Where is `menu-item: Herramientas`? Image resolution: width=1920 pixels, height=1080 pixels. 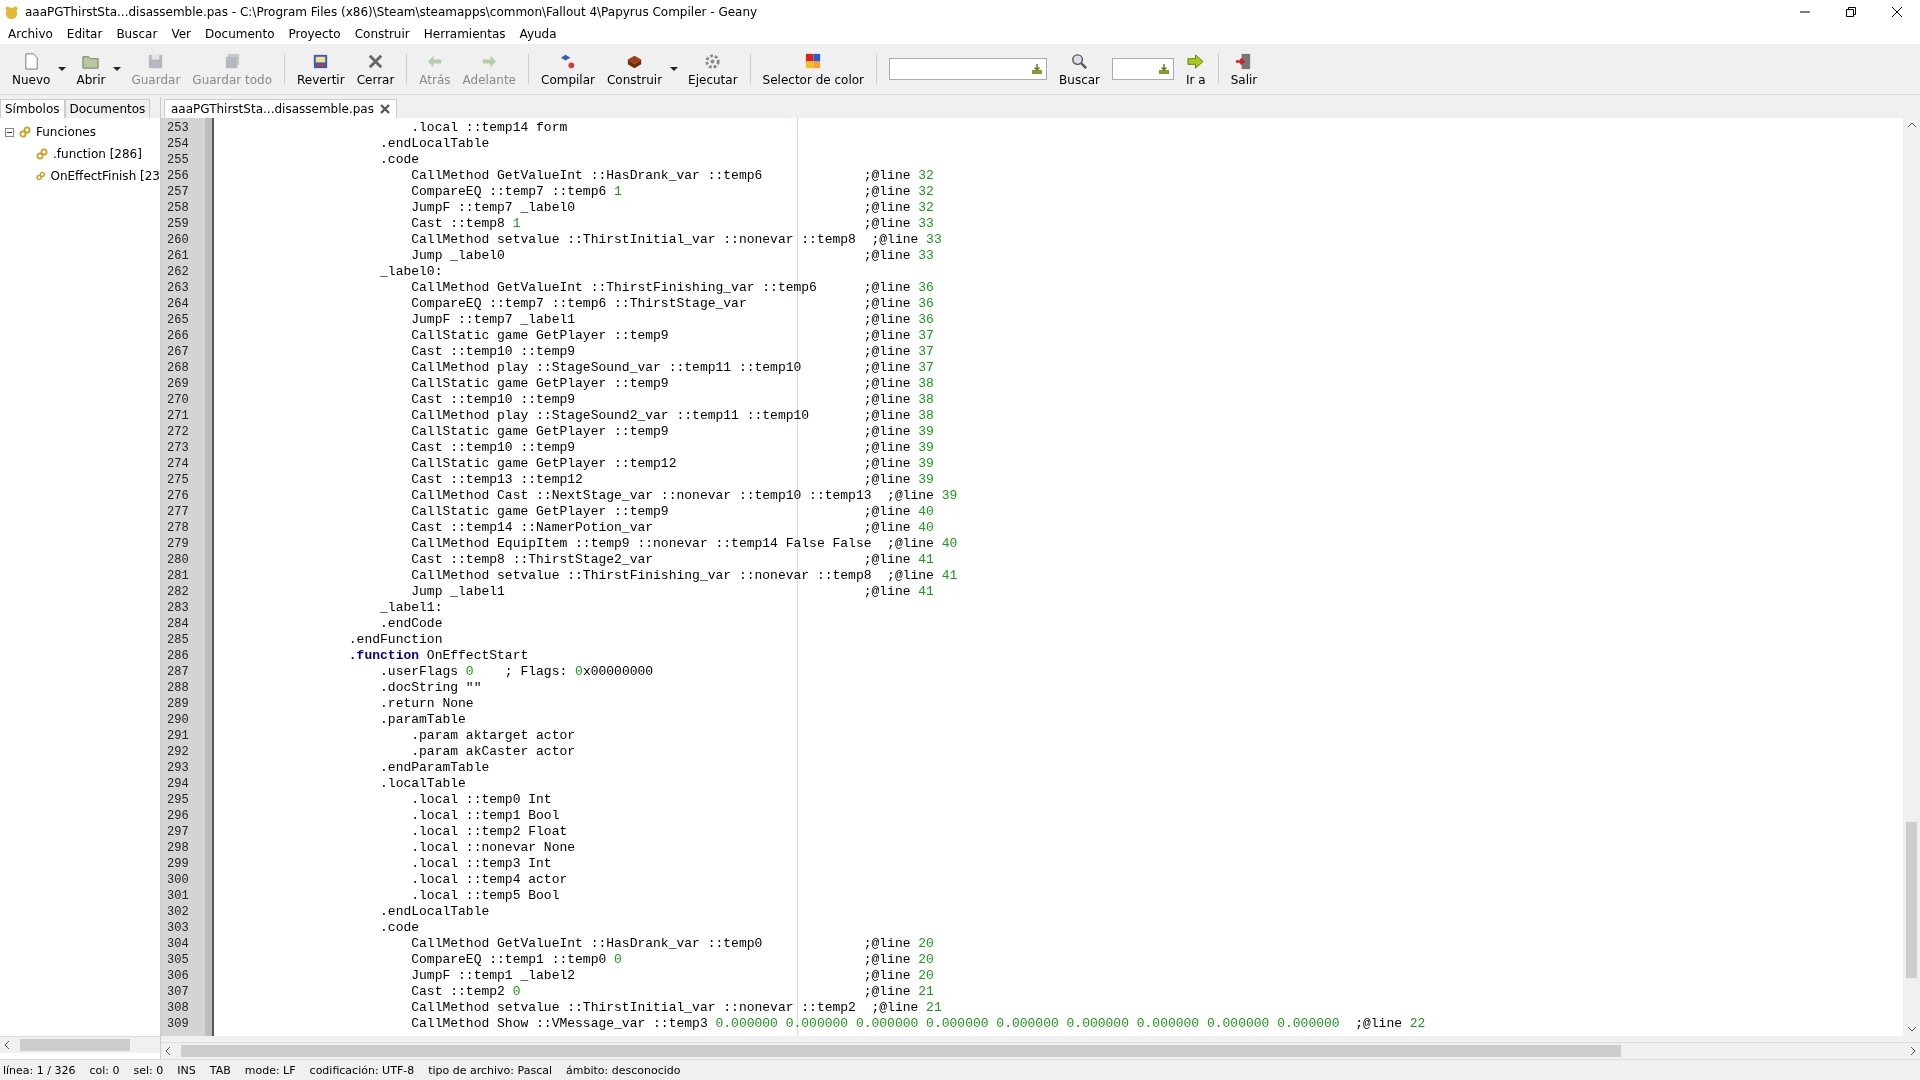 menu-item: Herramientas is located at coordinates (464, 34).